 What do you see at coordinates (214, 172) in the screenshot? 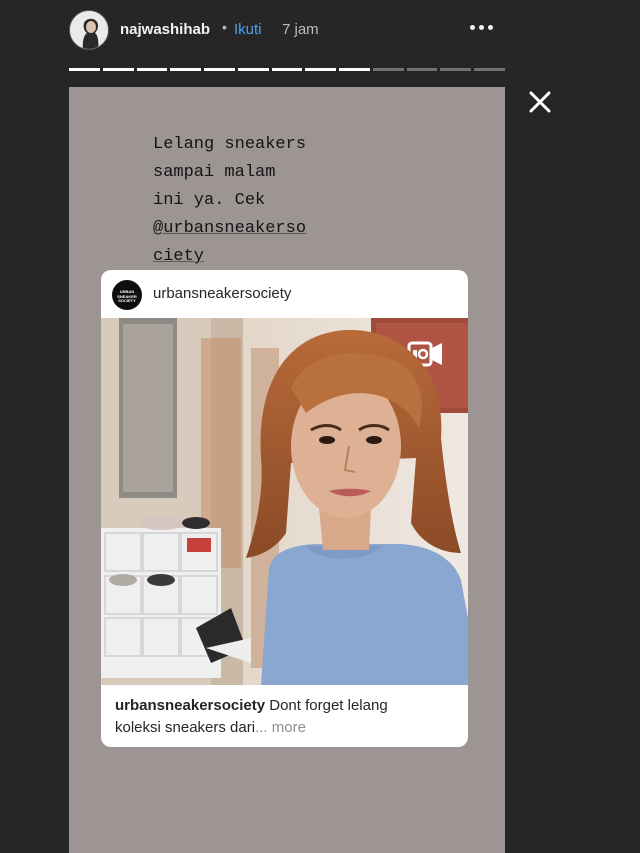
I see `caption-line: sampai malam` at bounding box center [214, 172].